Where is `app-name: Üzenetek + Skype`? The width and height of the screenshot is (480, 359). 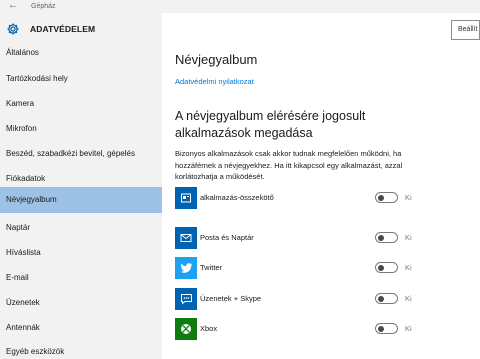 app-name: Üzenetek + Skype is located at coordinates (231, 298).